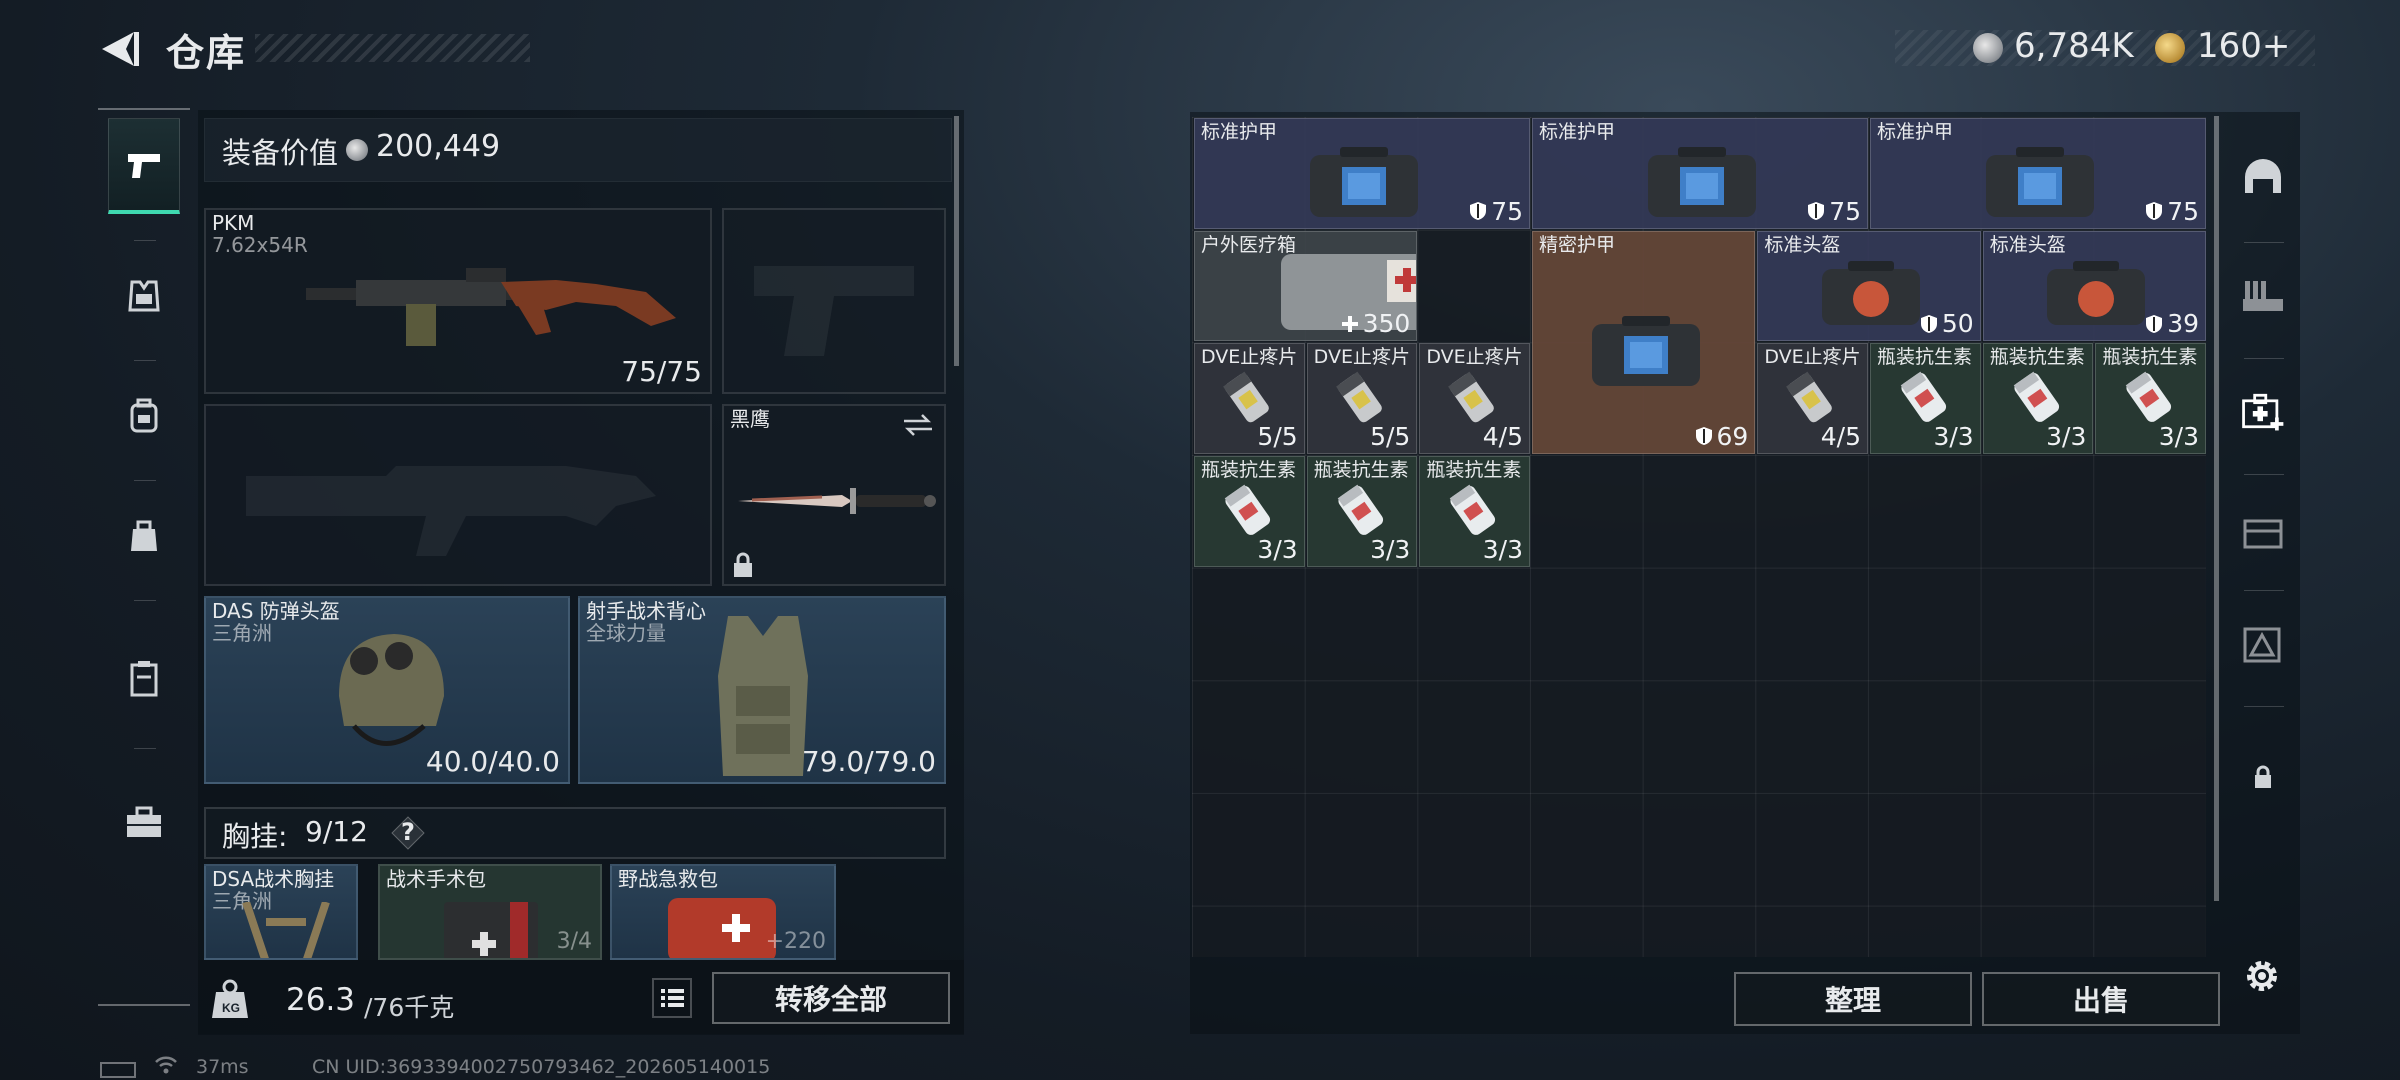  I want to click on helmet-slot: DAS 防弹头盔 三角洲 40.0/40.0, so click(387, 690).